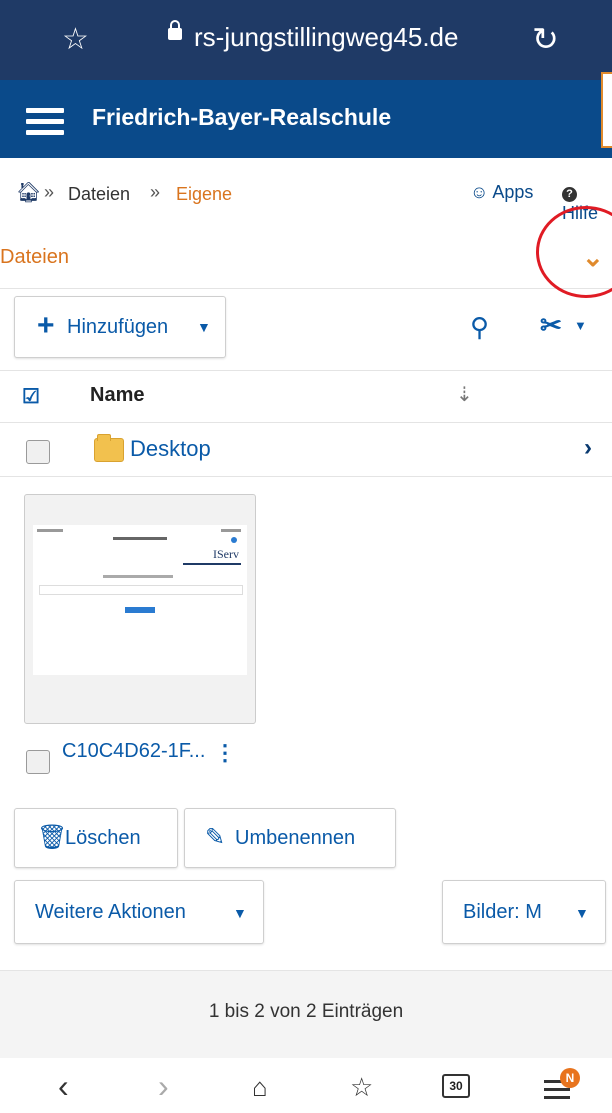 Image resolution: width=612 pixels, height=1113 pixels. Describe the element at coordinates (306, 329) in the screenshot. I see `file-toolbar: + Hinzufügen ▼ ⚲ ✂ ▼` at that location.